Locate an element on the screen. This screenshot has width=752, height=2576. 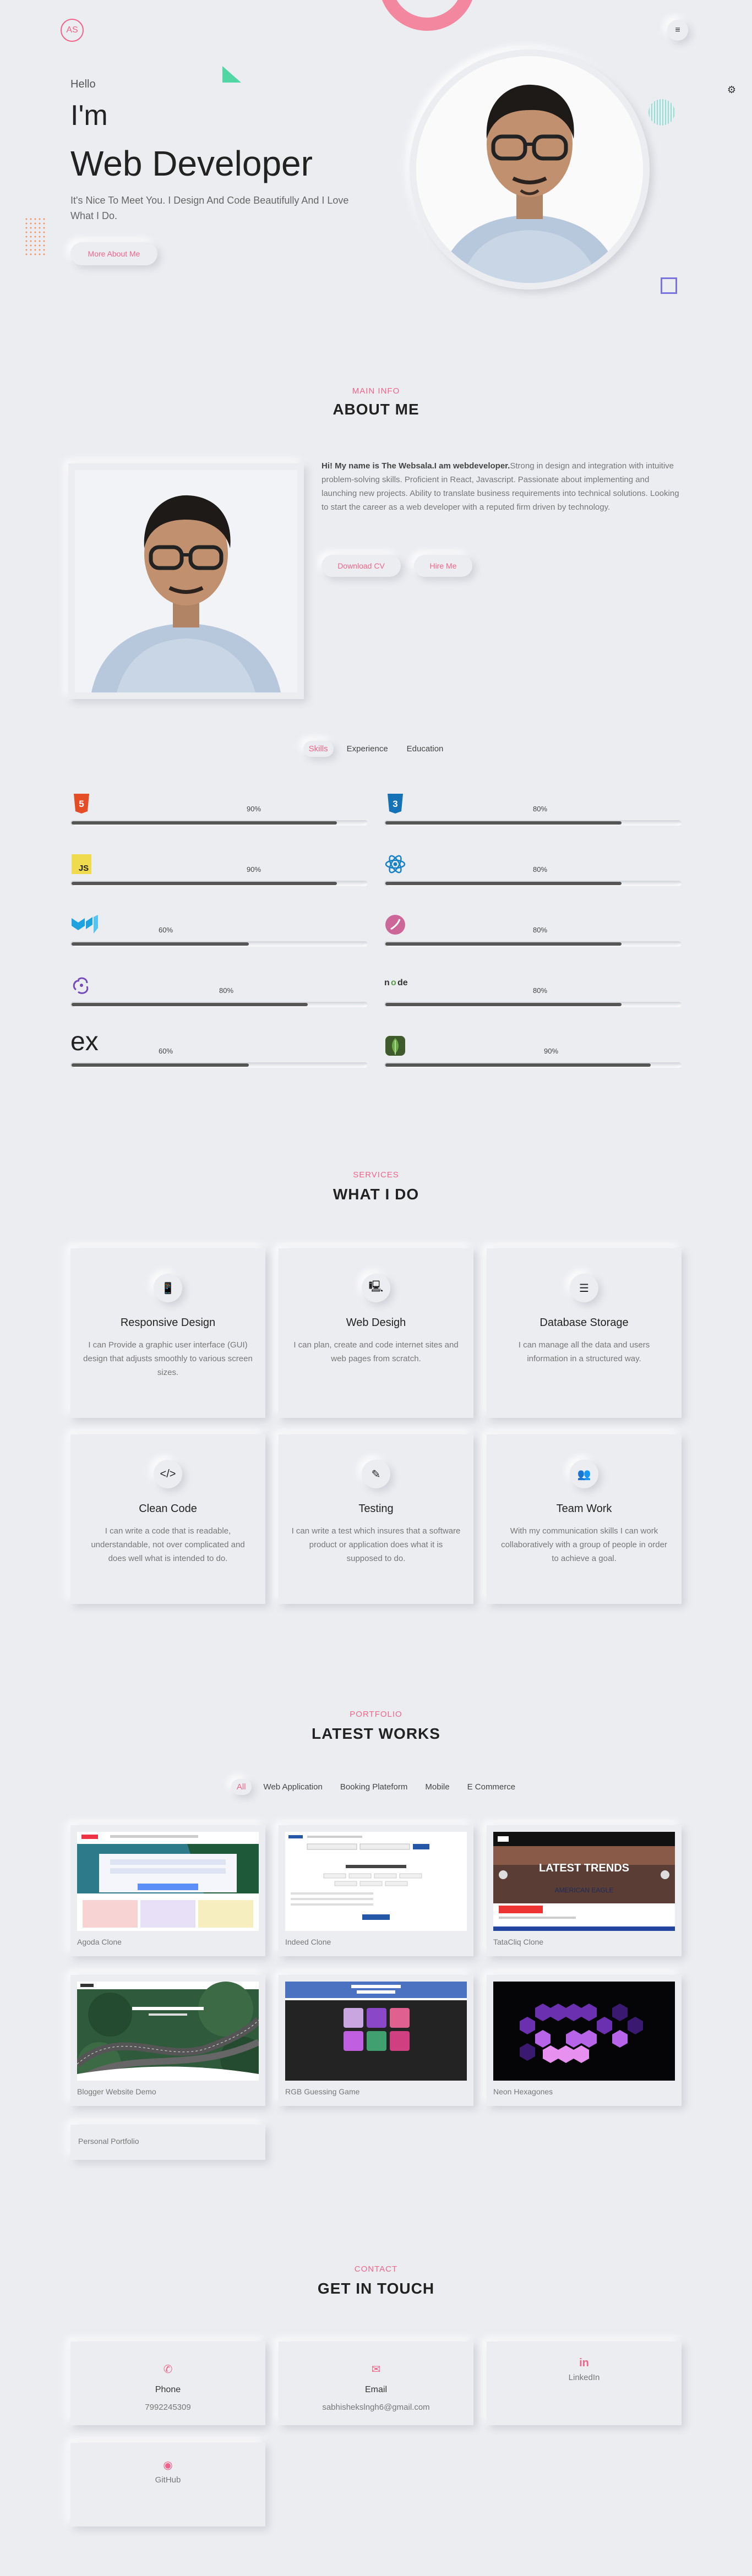
skill-html5: 5 90% is located at coordinates (219, 812).